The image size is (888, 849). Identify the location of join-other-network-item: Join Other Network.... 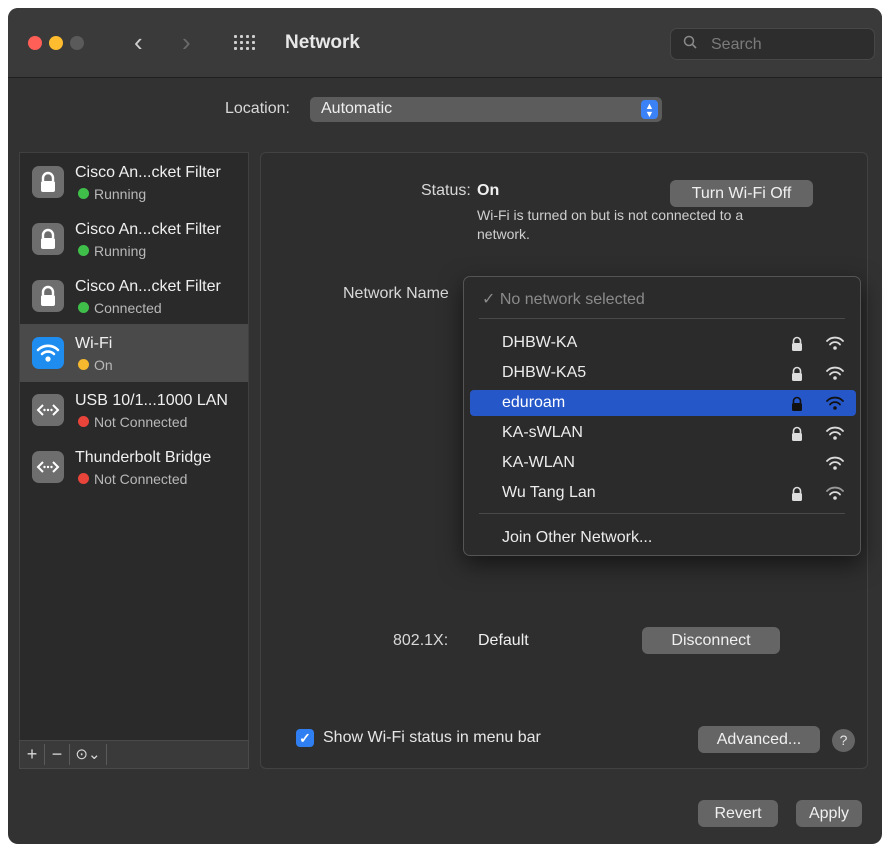
(577, 538).